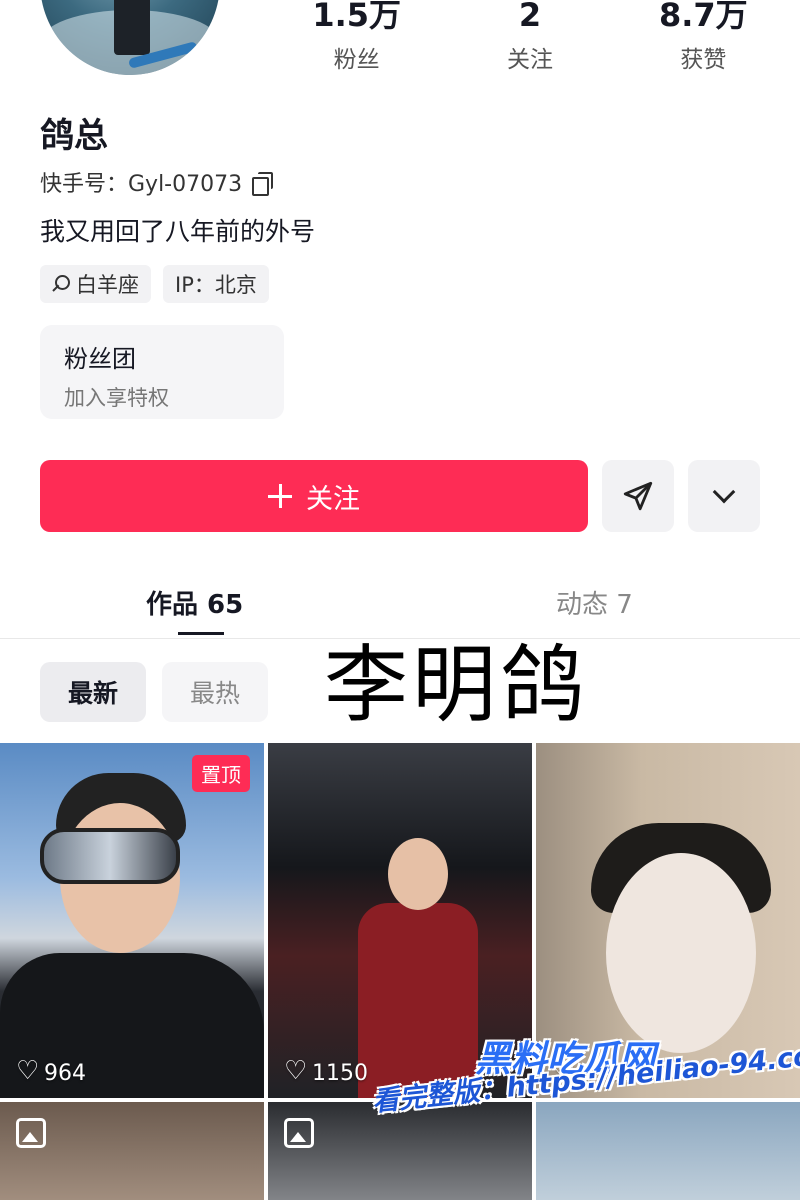  I want to click on video-likes: 964, so click(51, 1072).